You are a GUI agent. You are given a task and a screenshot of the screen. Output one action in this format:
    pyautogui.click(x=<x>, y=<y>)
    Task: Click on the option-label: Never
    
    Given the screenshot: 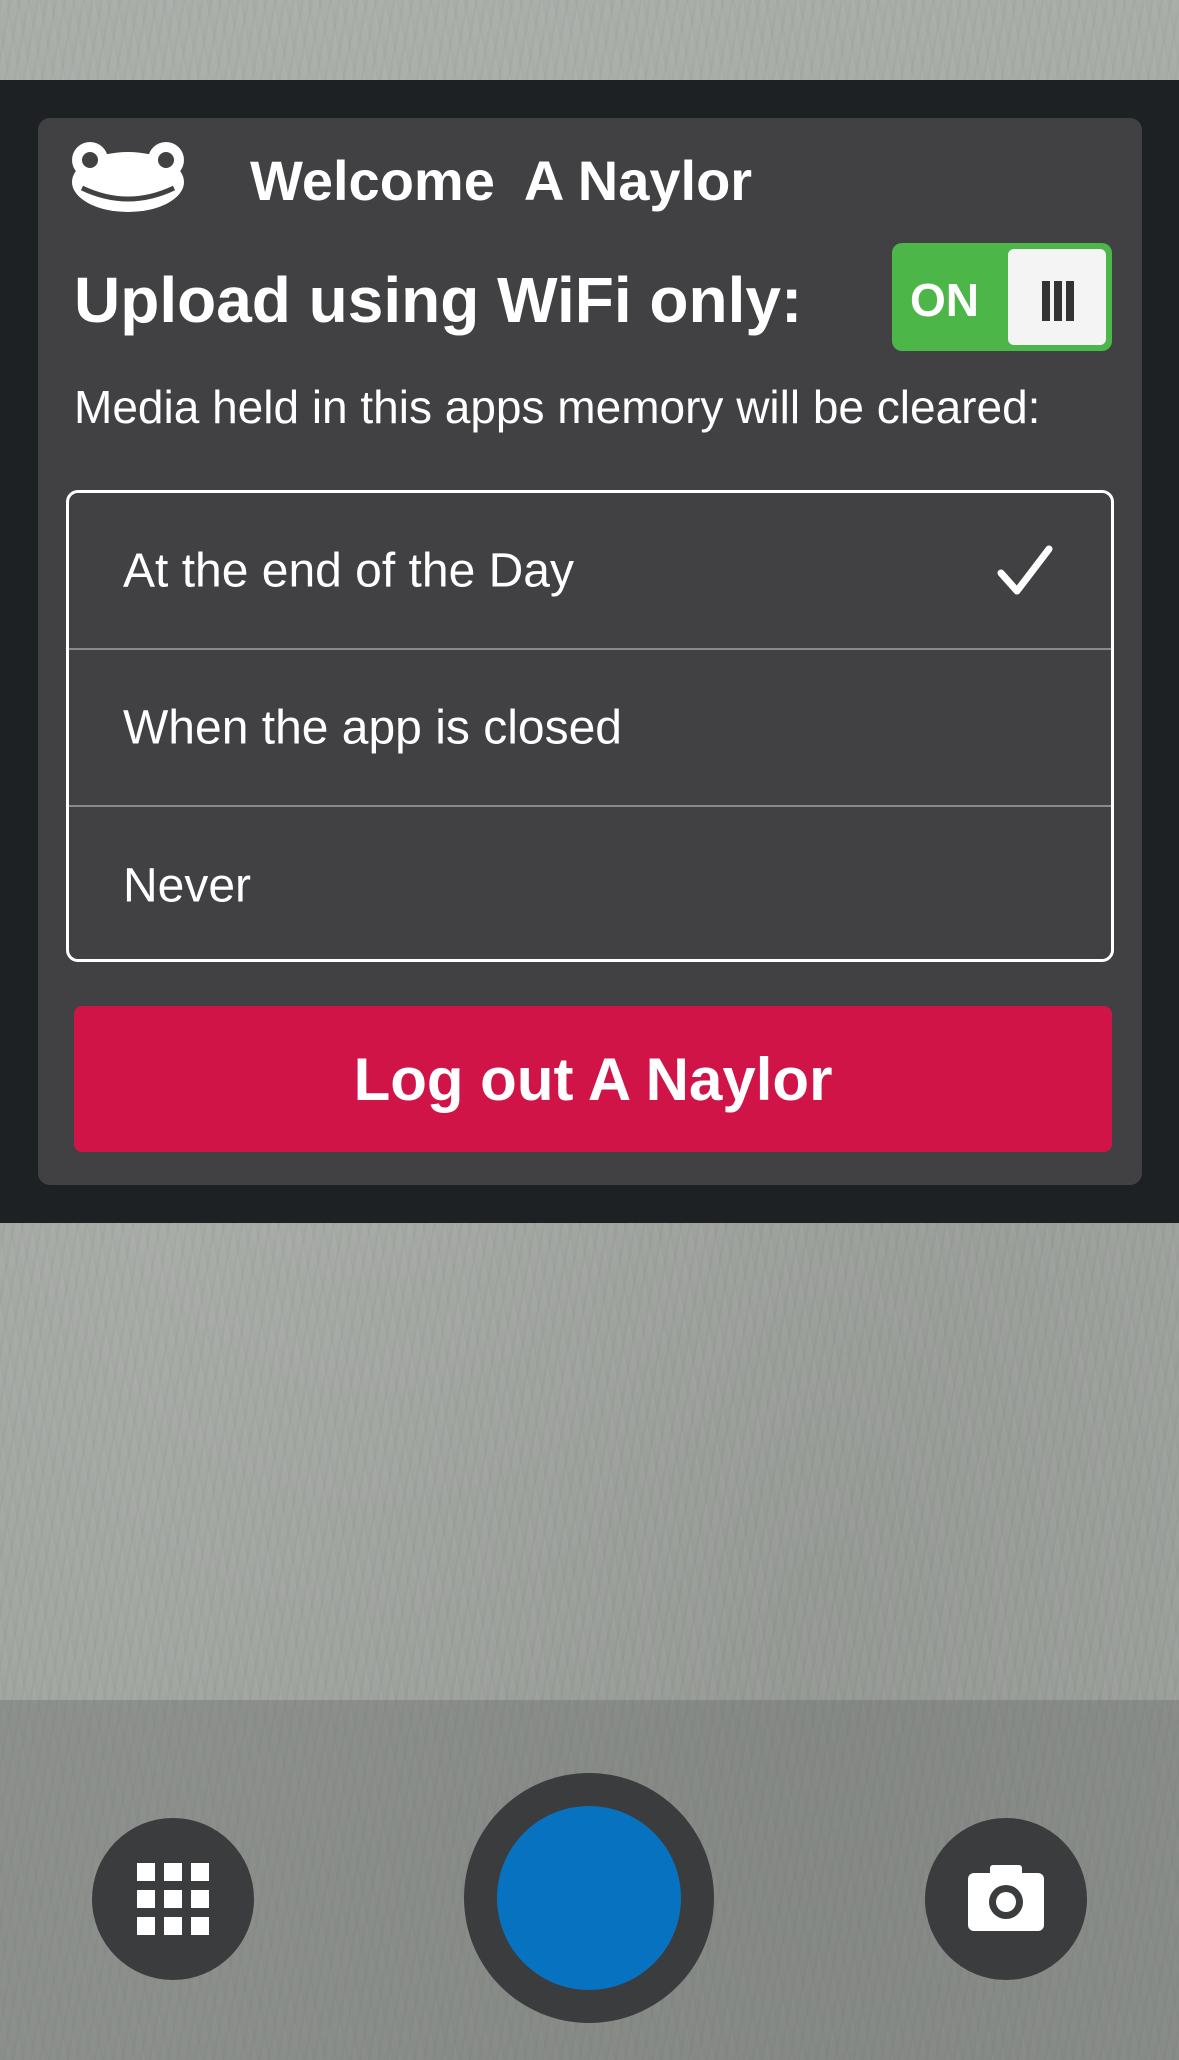 What is the action you would take?
    pyautogui.click(x=187, y=885)
    